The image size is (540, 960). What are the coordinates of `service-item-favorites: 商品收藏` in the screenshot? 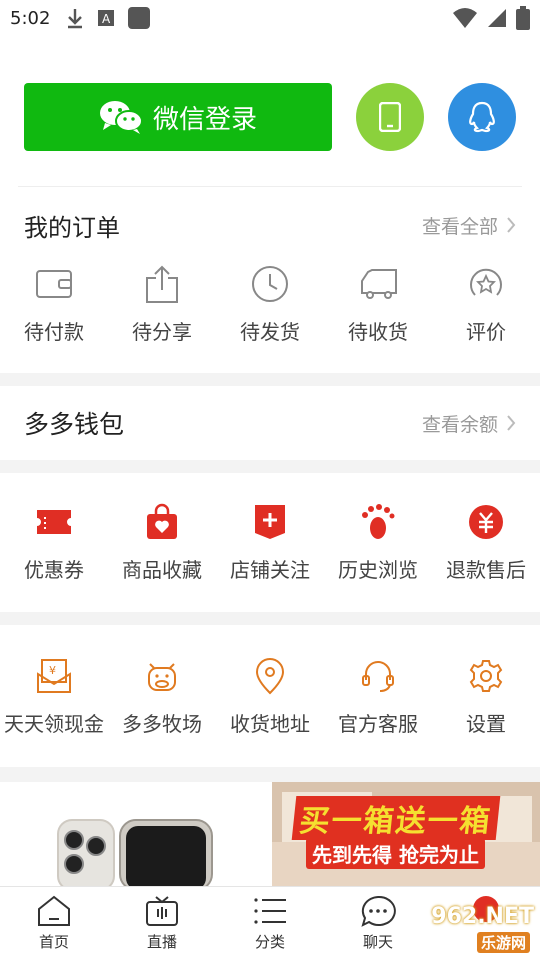 It's located at (162, 541).